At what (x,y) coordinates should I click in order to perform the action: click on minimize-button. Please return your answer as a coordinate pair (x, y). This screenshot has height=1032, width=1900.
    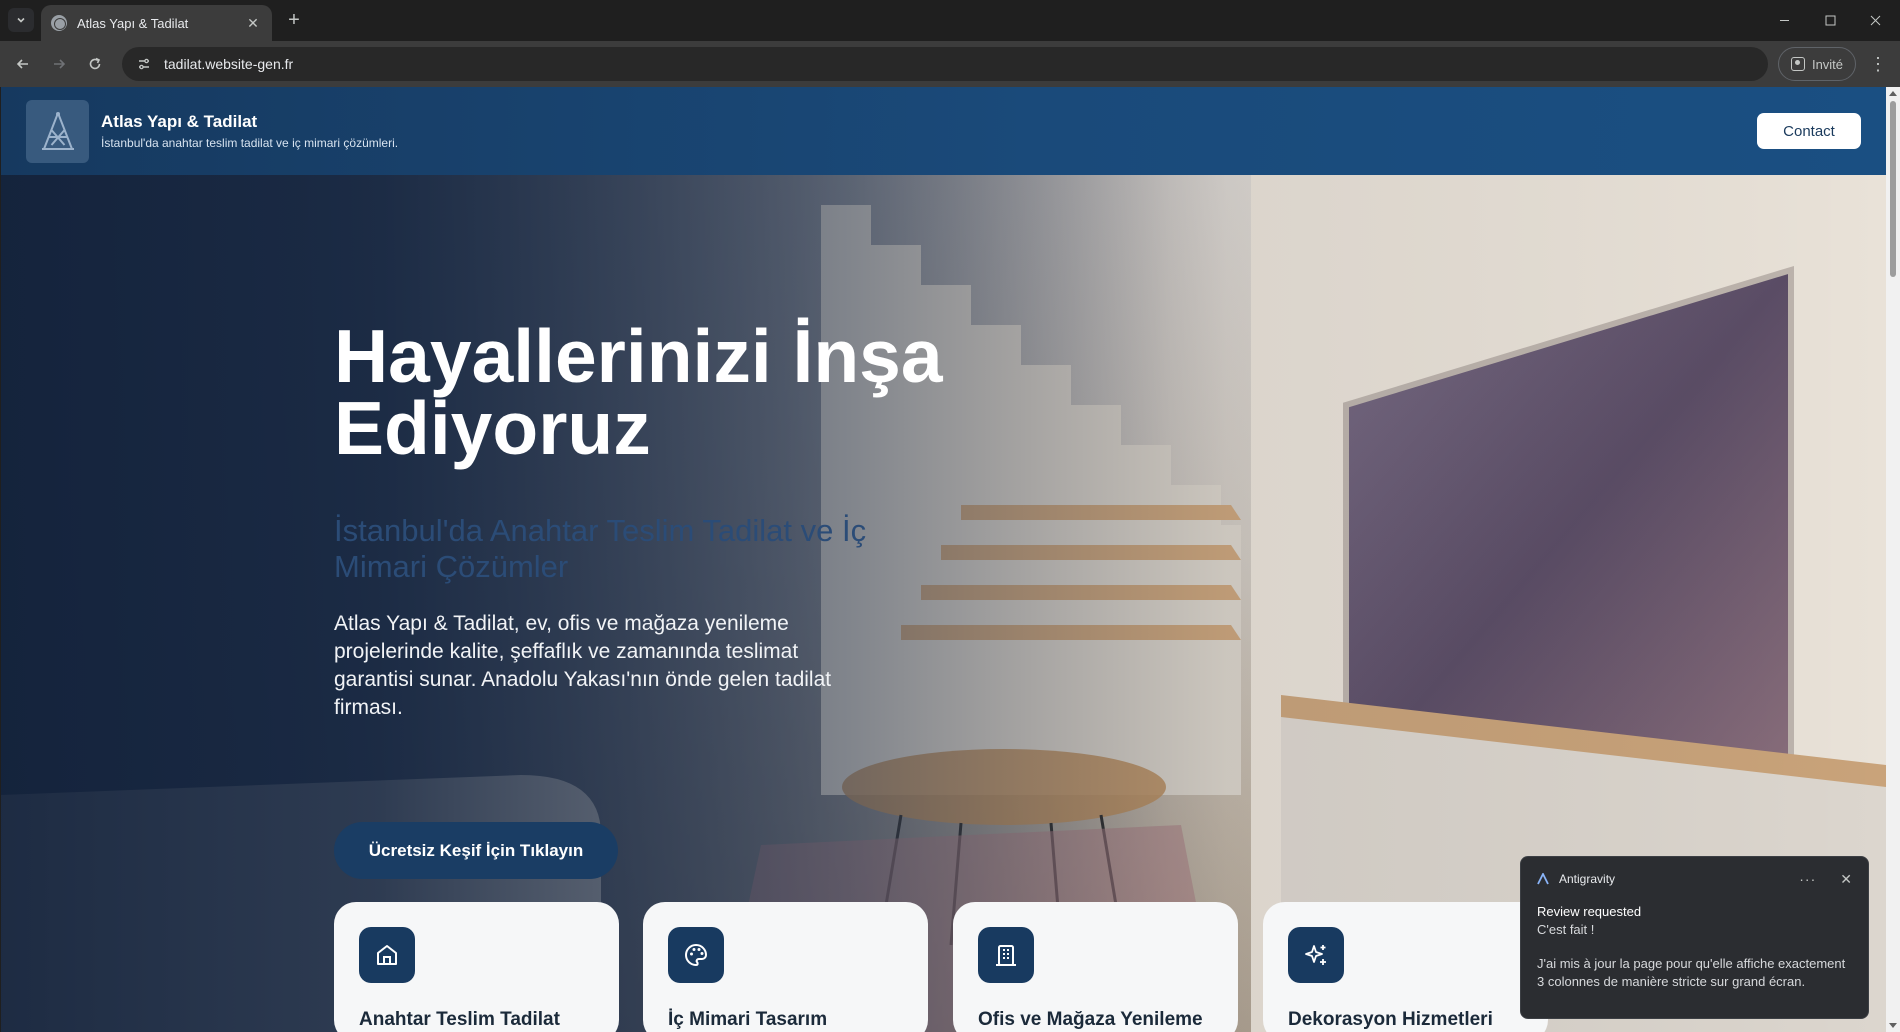
    Looking at the image, I should click on (1784, 20).